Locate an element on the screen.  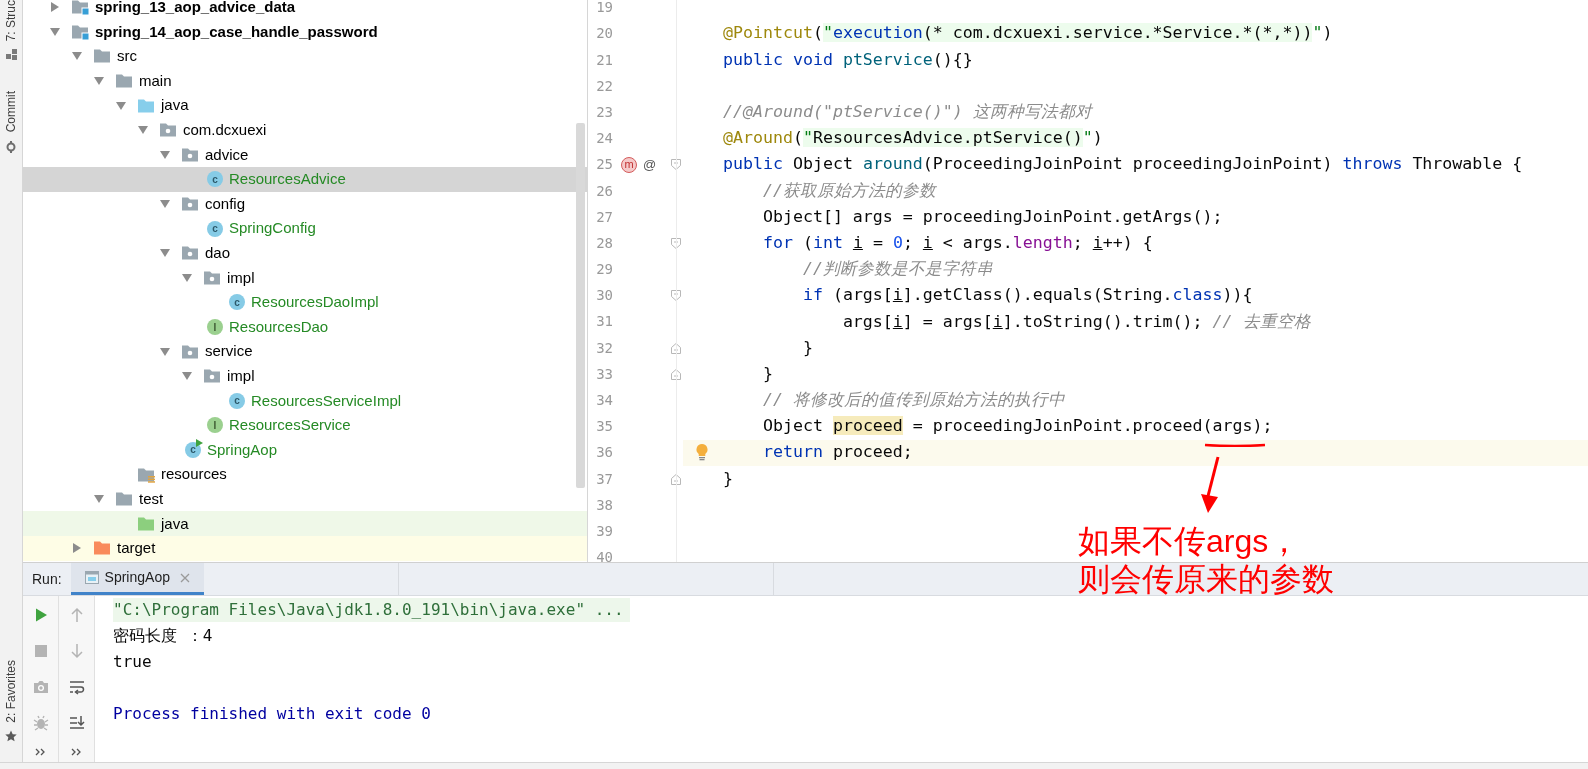
code-line: args[i] = args[i].toString().trim(); // 去重空格 is located at coordinates (1076, 321).